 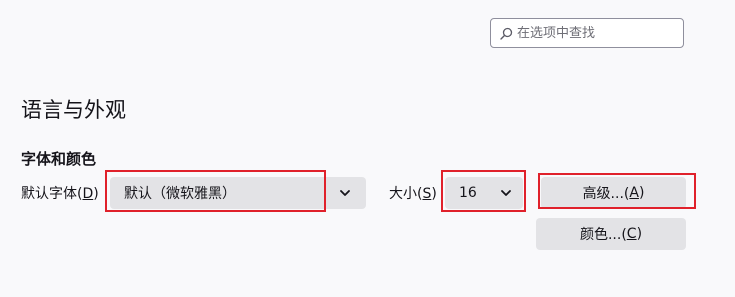 I want to click on search-icon, so click(x=506, y=33).